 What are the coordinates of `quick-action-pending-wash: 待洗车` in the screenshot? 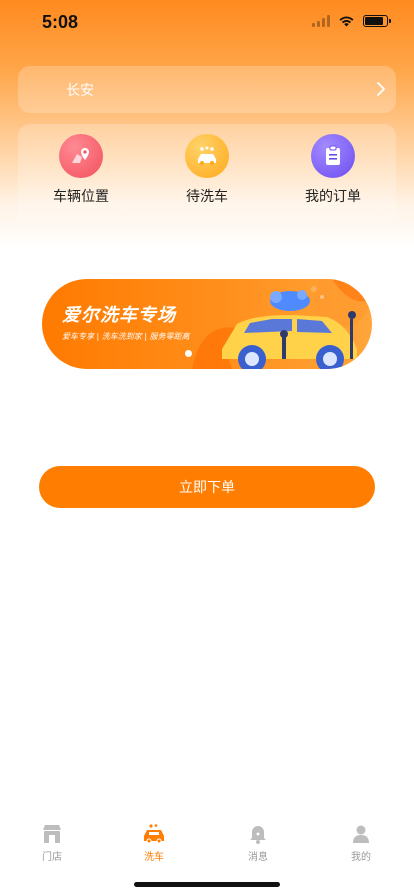 It's located at (207, 170).